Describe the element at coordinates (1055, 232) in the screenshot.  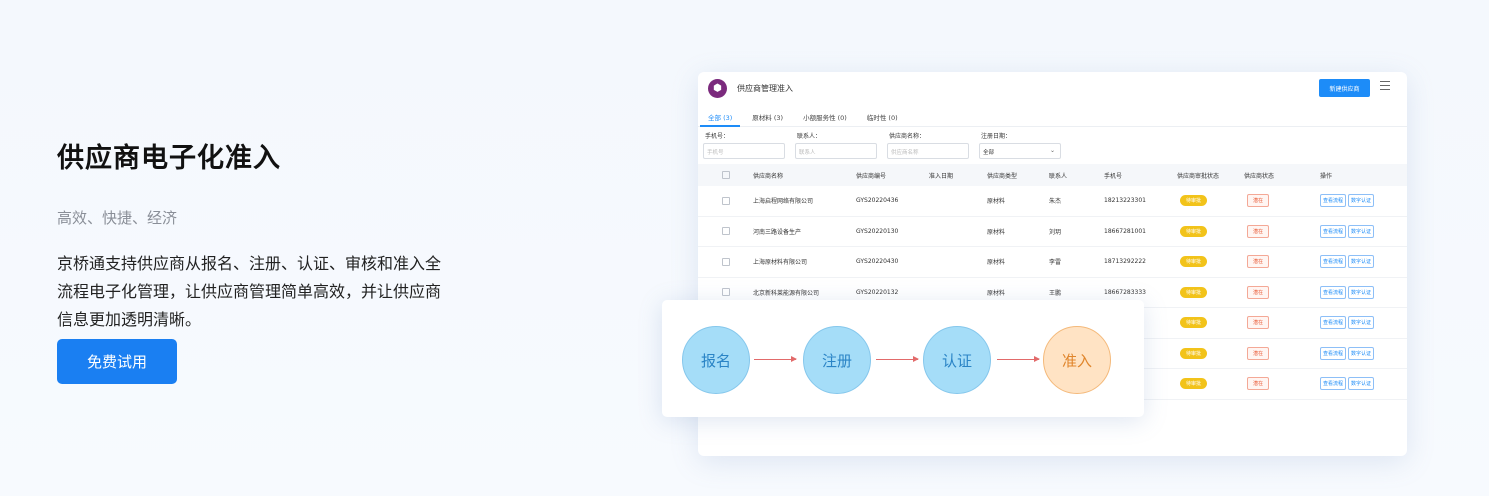
I see `contact-name: 刘玥` at that location.